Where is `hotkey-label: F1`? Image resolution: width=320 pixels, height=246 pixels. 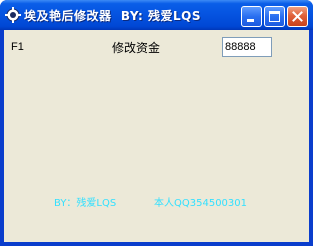 hotkey-label: F1 is located at coordinates (17, 47).